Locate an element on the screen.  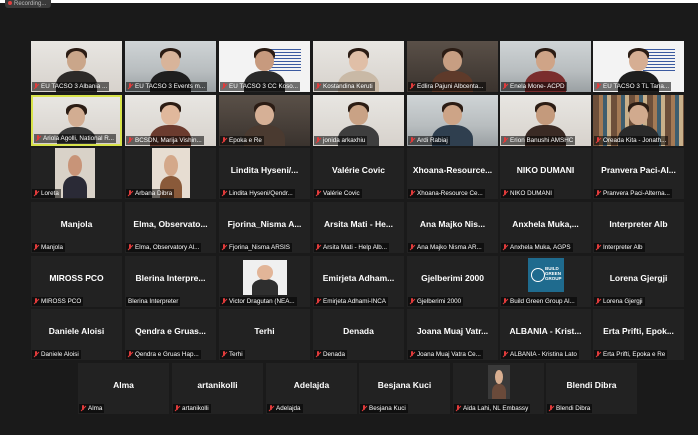
participant-name-label: Kostandina Keruti is located at coordinates (344, 86).